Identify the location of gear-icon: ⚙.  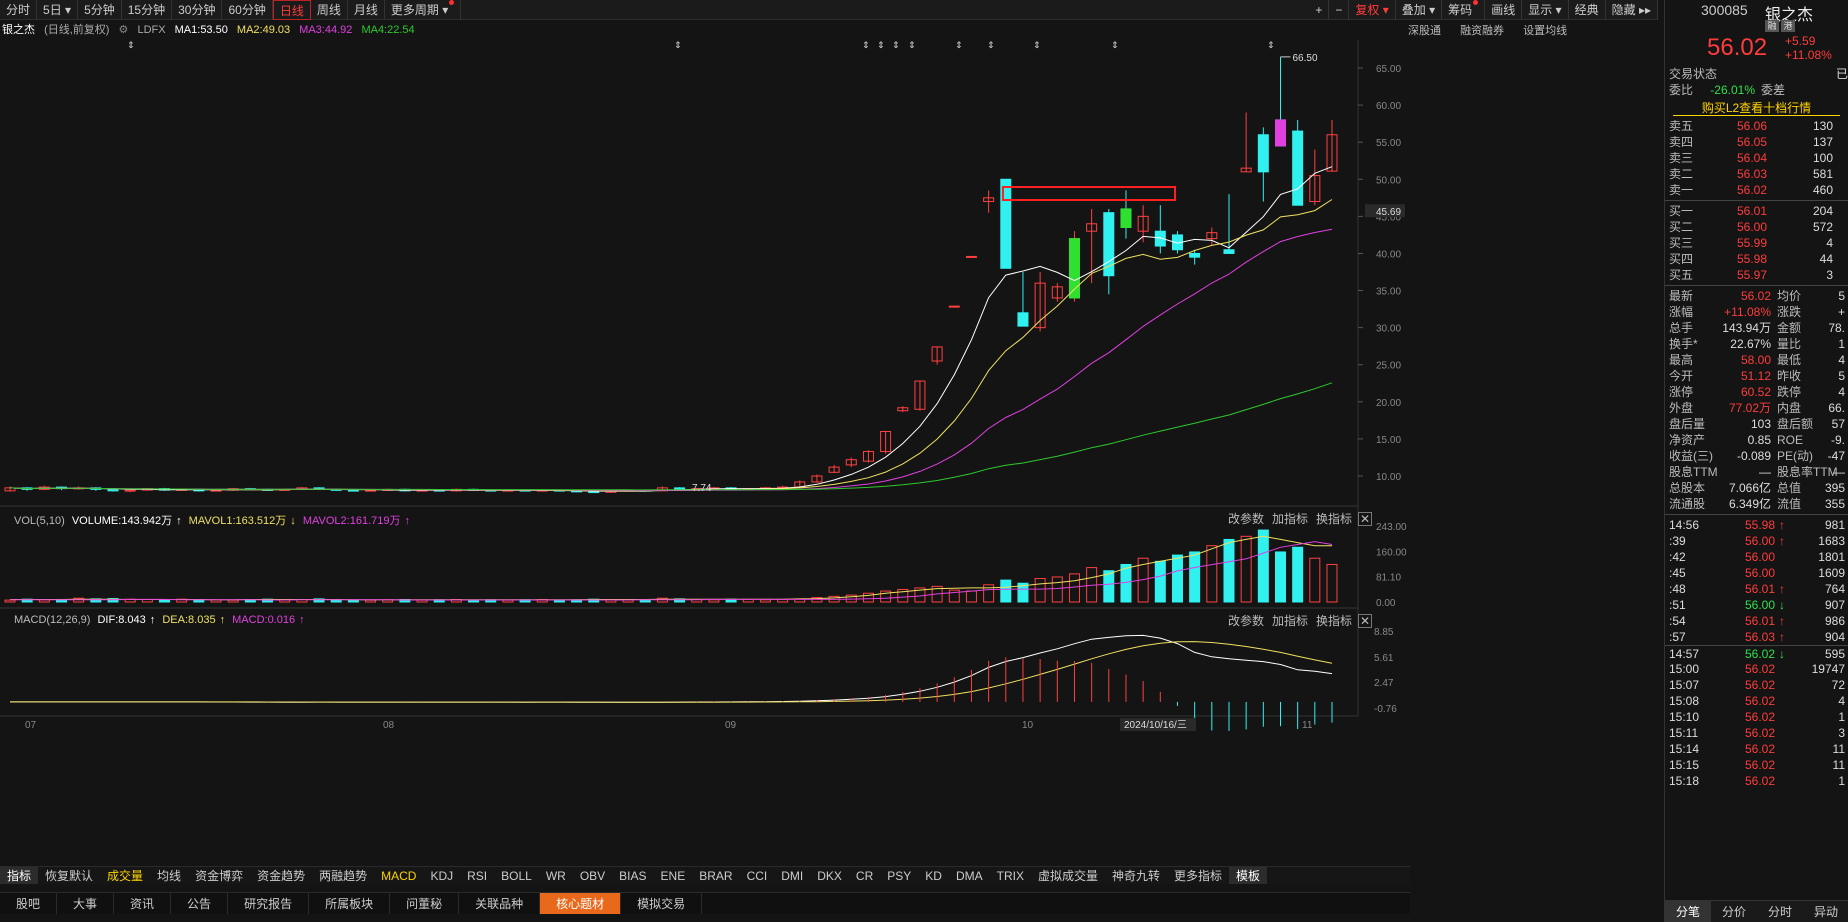
(124, 30).